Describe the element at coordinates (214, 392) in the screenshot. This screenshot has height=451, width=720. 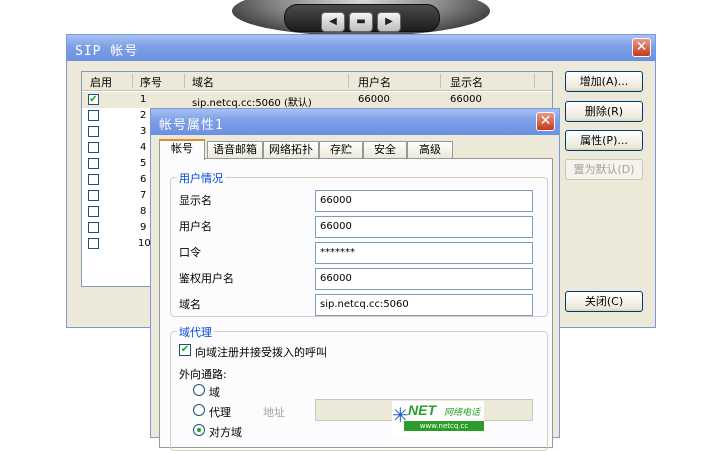
I see `radio-domain-label: 域` at that location.